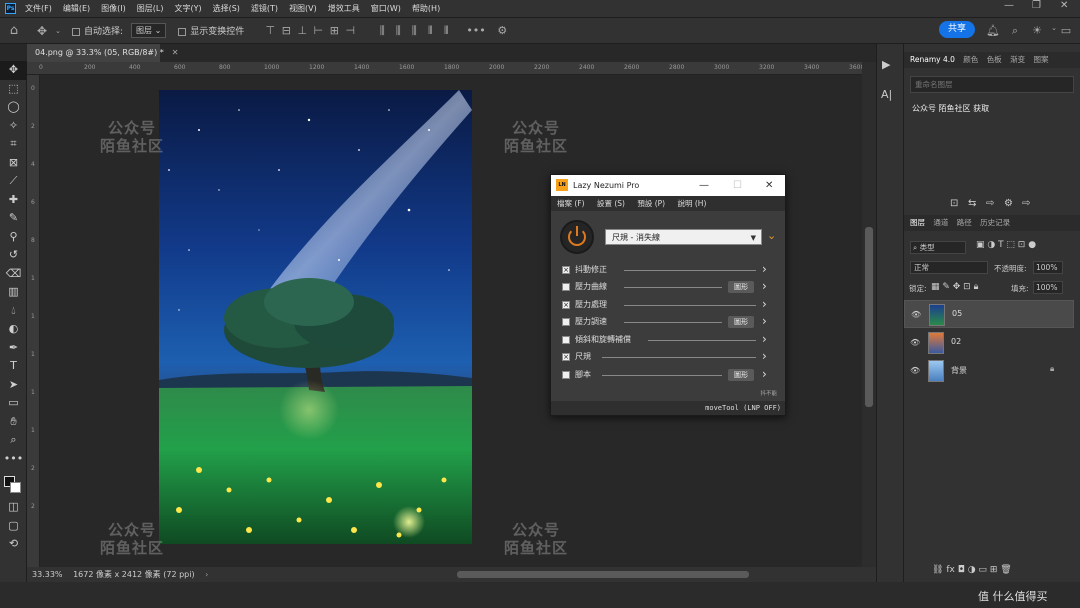 The height and width of the screenshot is (608, 1080). I want to click on align-icon: ⊡, so click(954, 203).